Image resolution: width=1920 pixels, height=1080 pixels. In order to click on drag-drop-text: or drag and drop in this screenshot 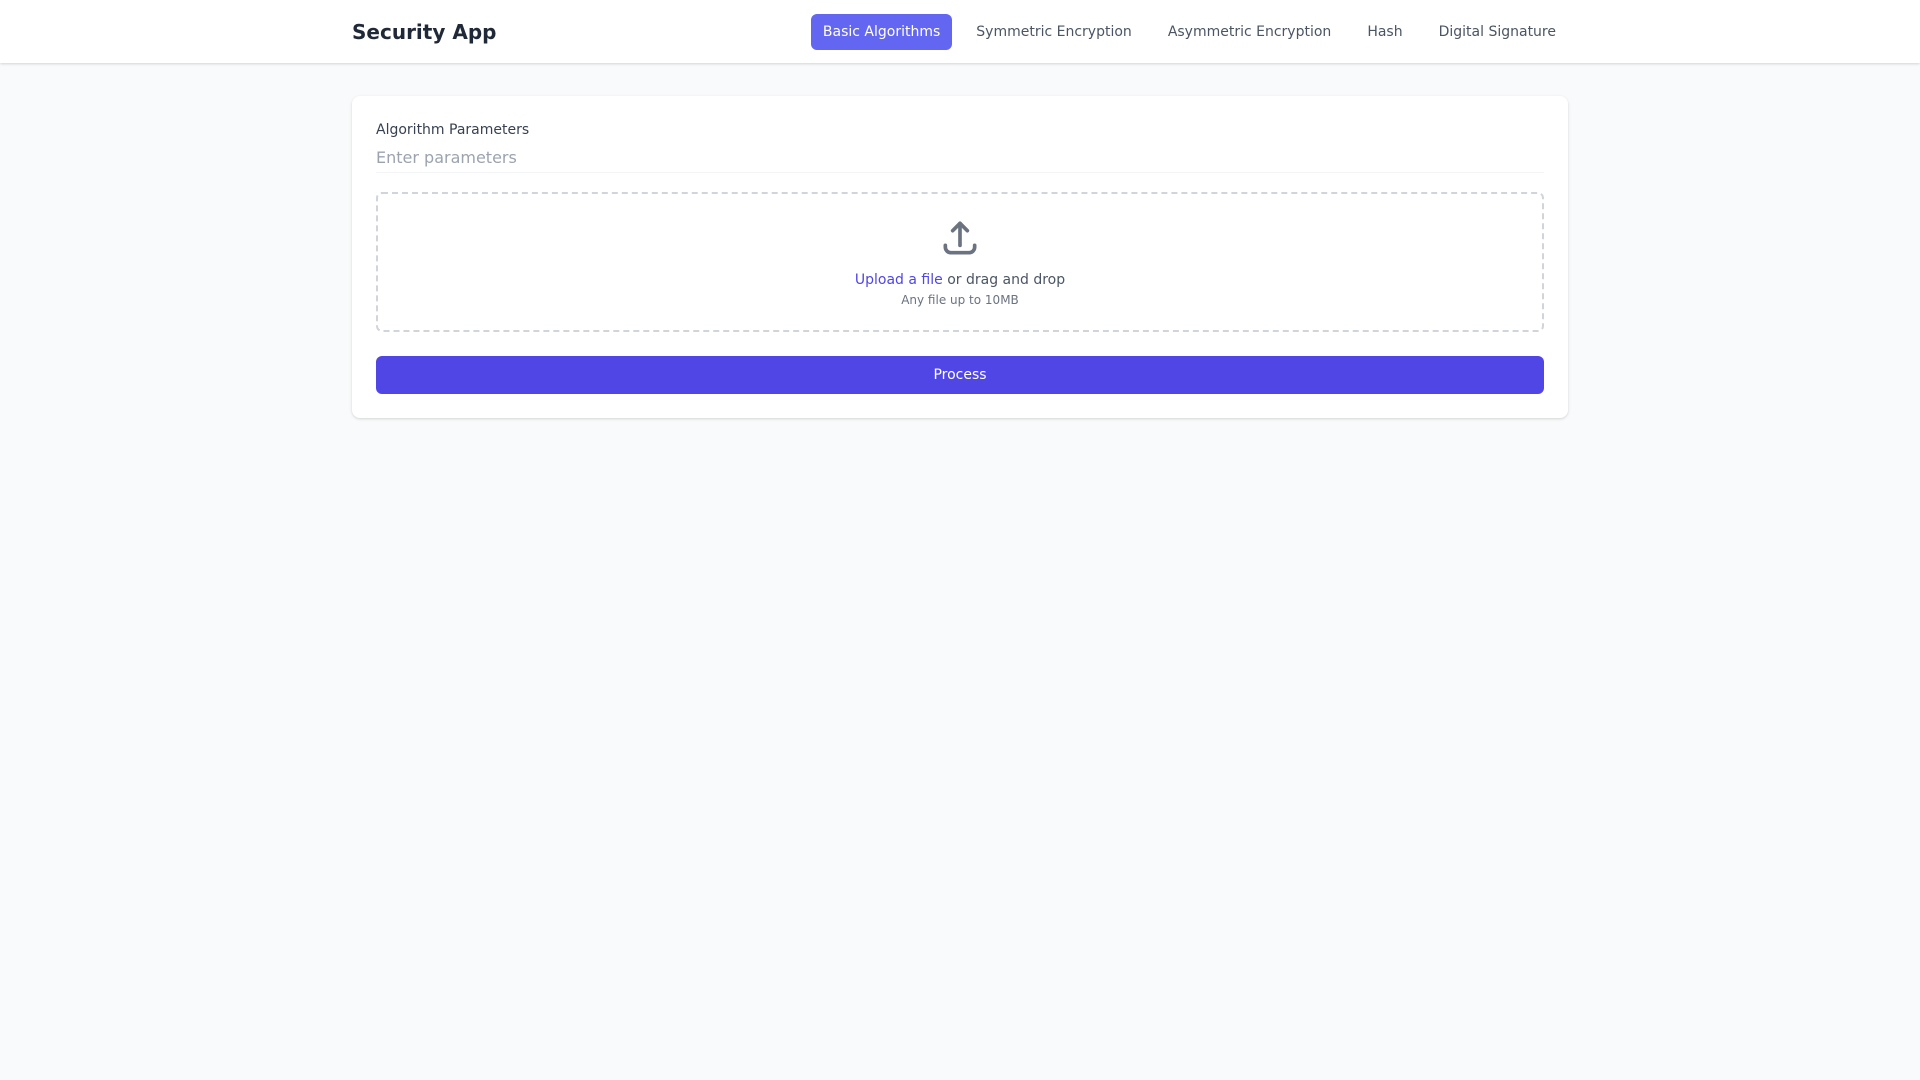, I will do `click(1004, 280)`.